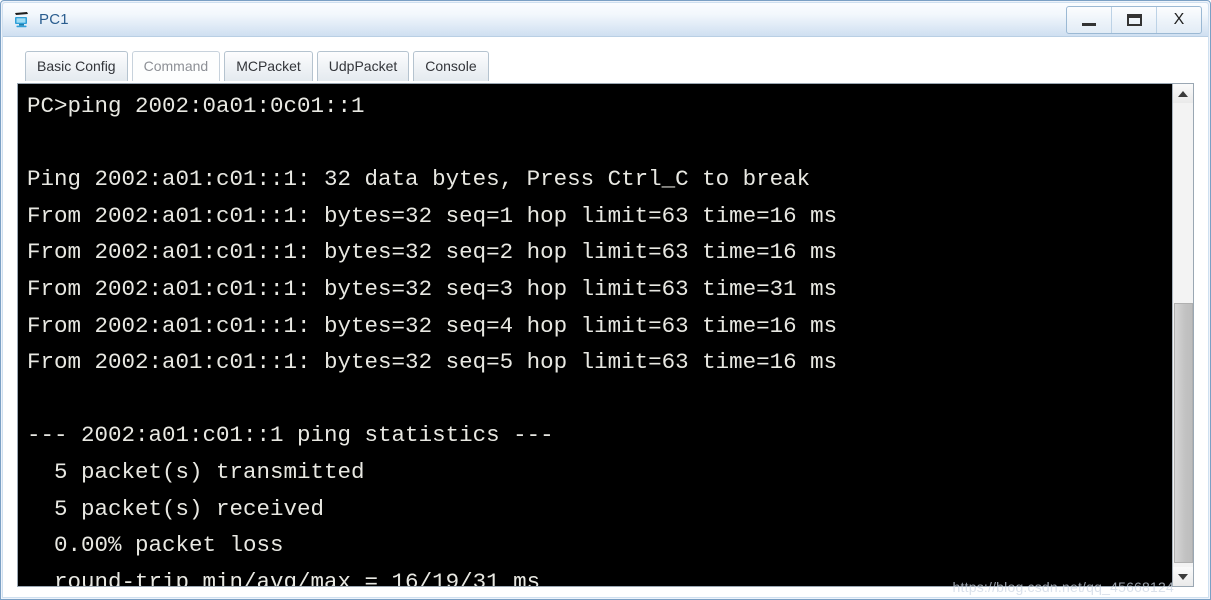 The width and height of the screenshot is (1211, 600). I want to click on scrollbar-thumb, so click(1183, 433).